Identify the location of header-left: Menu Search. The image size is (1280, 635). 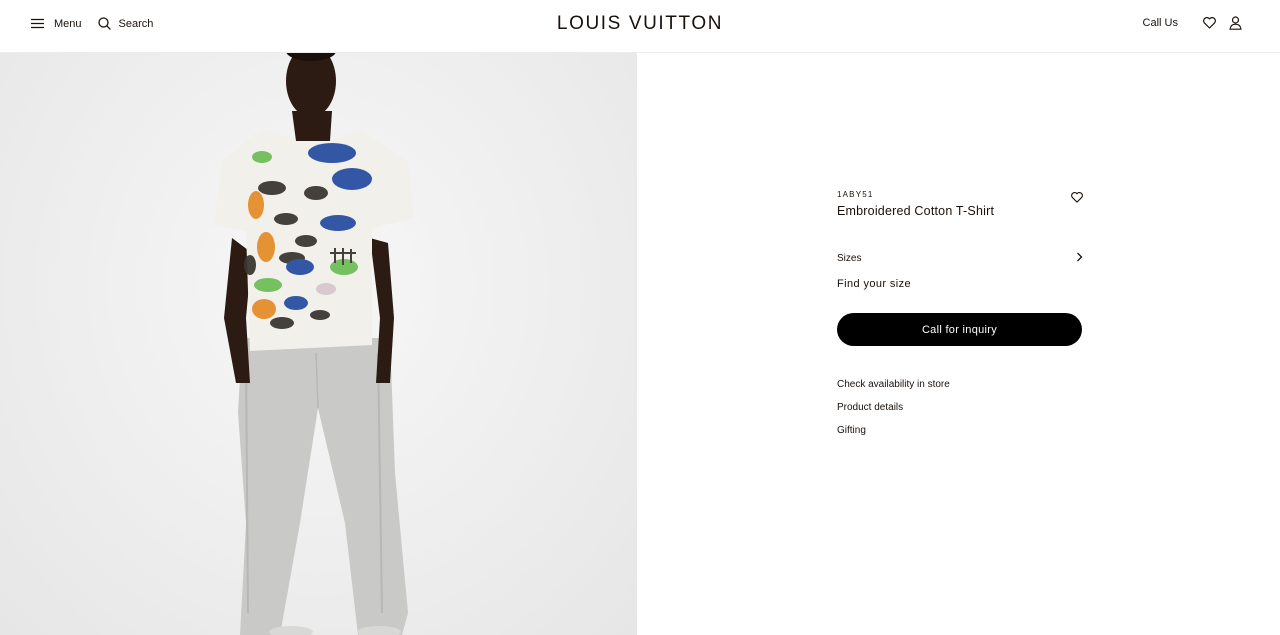
(92, 23).